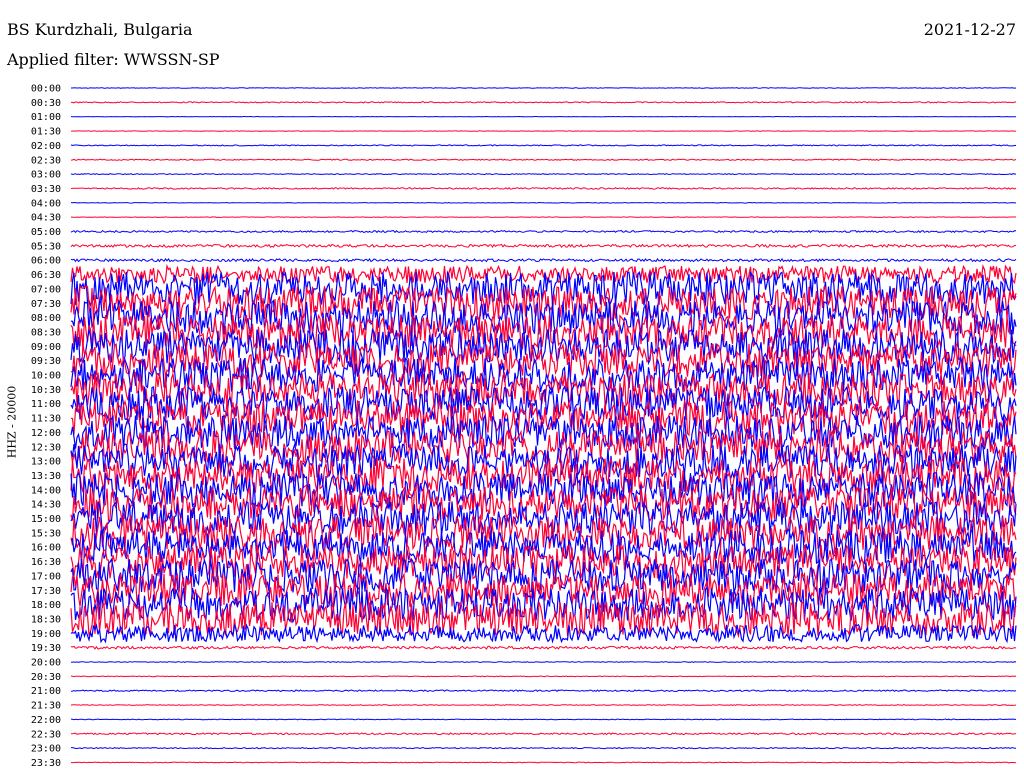 This screenshot has height=780, width=1024. What do you see at coordinates (46, 548) in the screenshot?
I see `time-label: 16:00` at bounding box center [46, 548].